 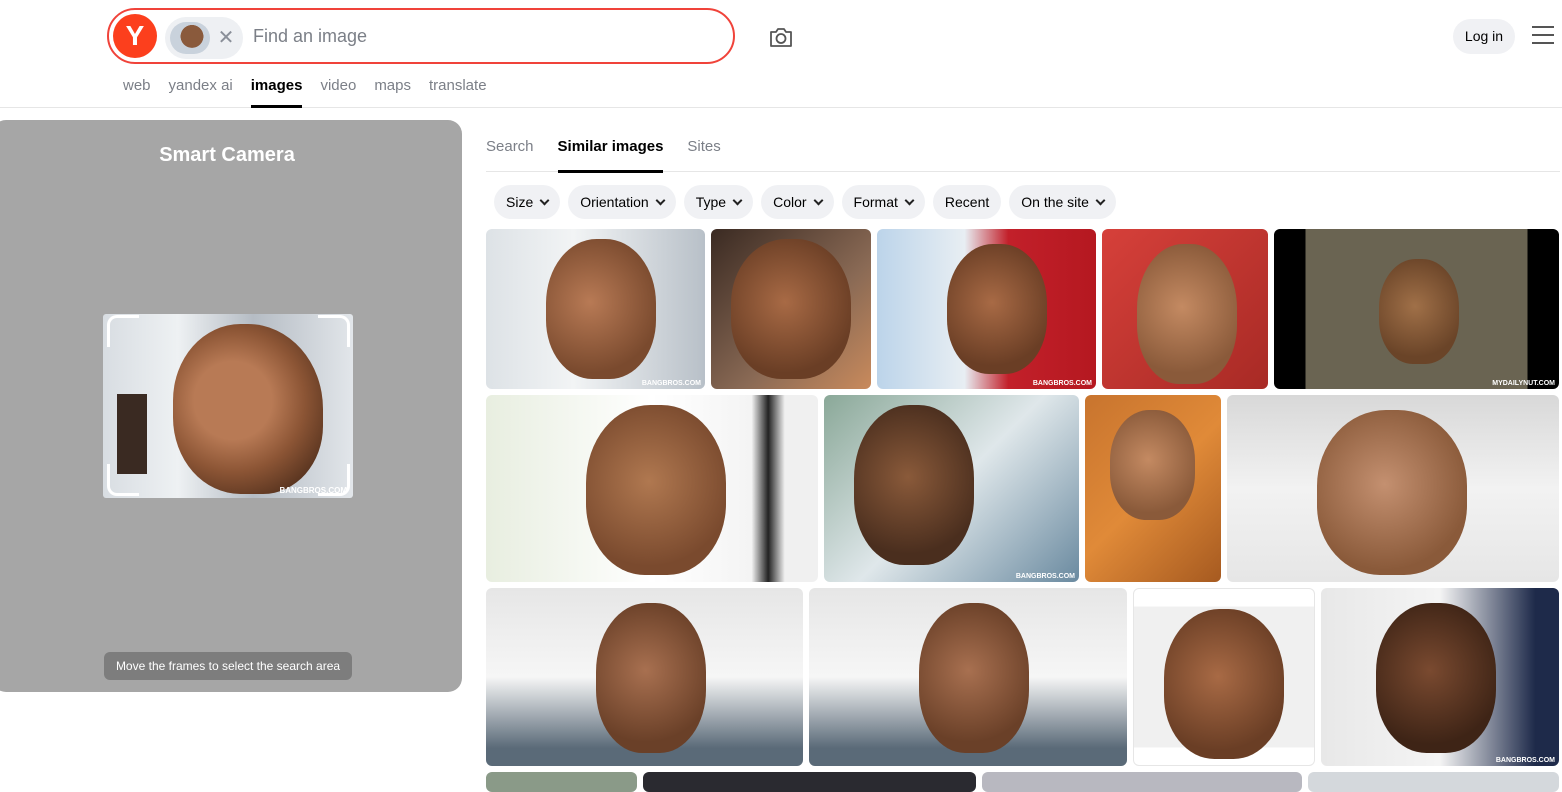 I want to click on search-input, so click(x=483, y=36).